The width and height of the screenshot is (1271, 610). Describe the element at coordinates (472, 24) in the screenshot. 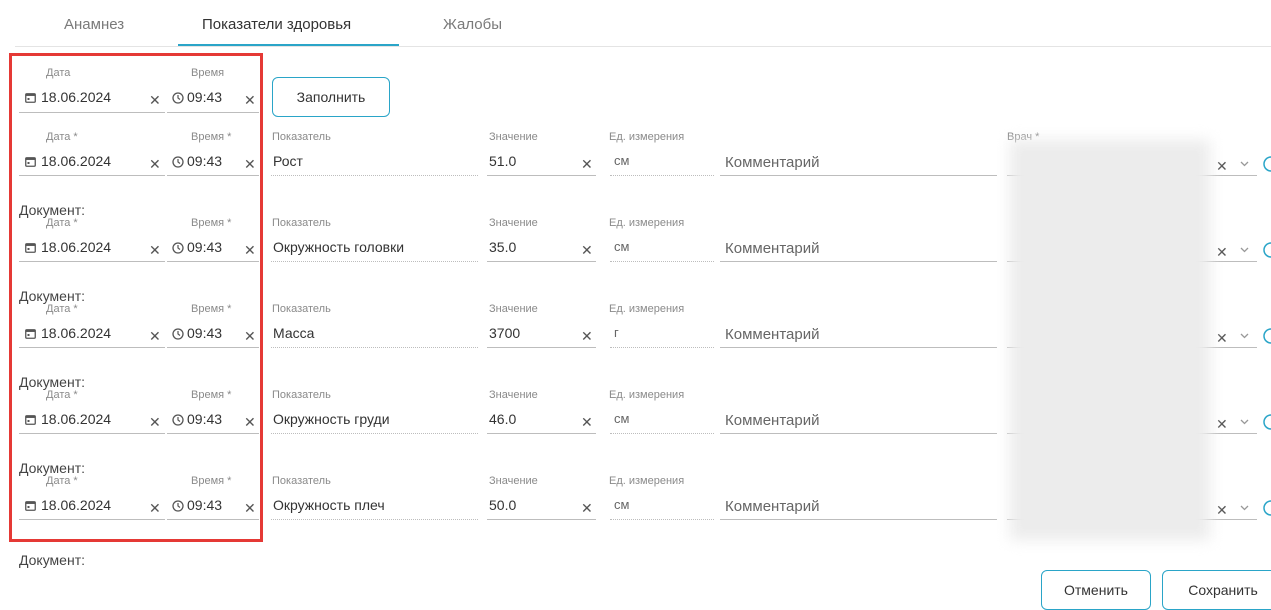

I see `tab-complaints: Жалобы` at that location.